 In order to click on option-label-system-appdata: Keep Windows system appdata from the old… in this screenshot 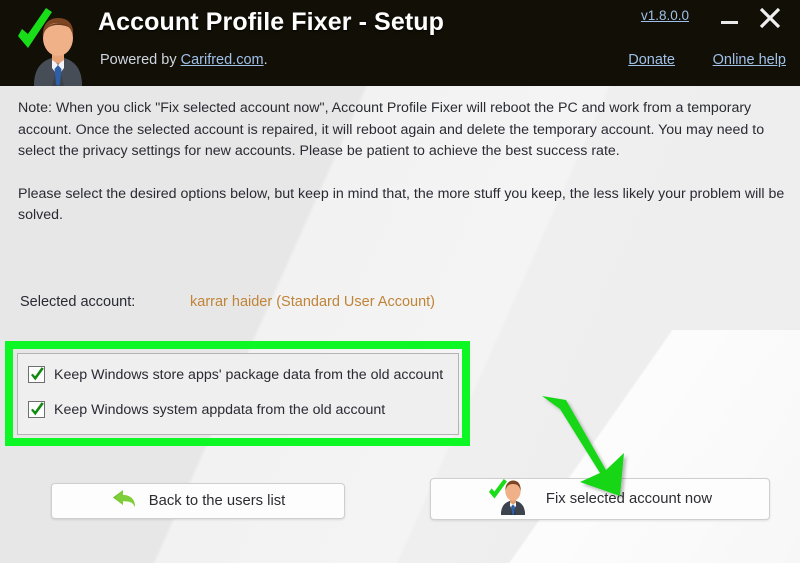, I will do `click(220, 409)`.